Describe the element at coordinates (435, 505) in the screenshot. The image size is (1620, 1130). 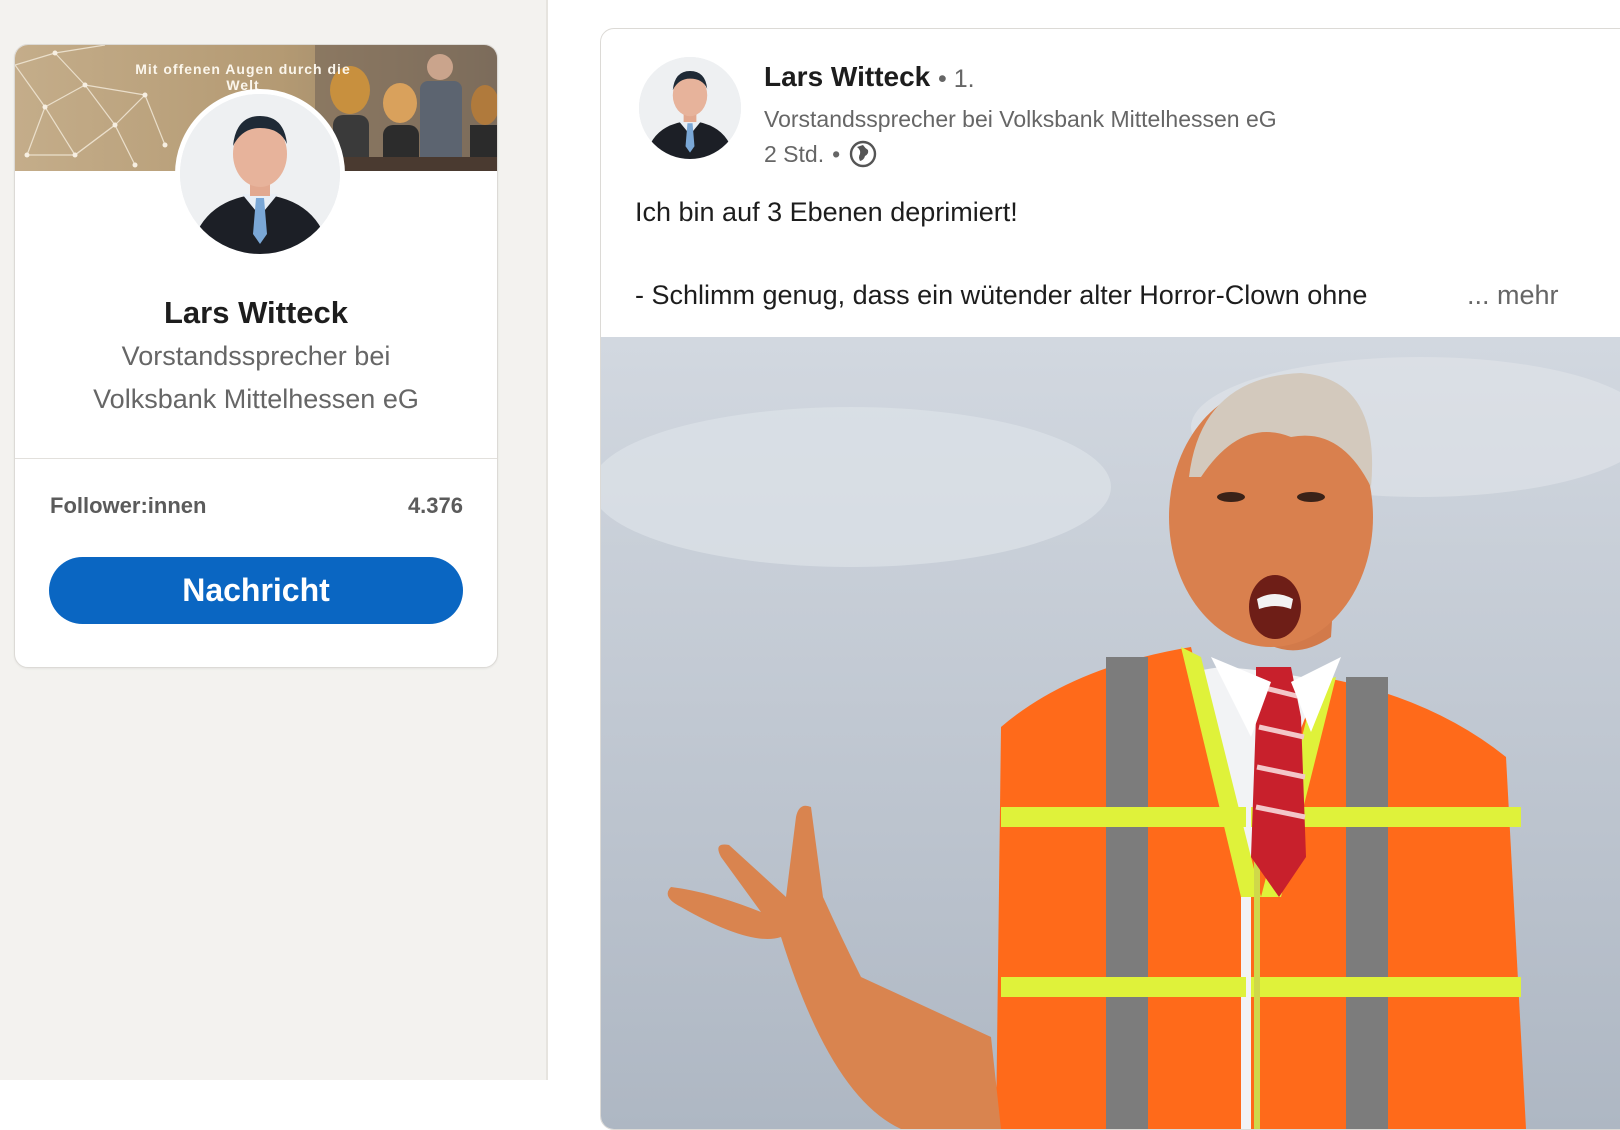
I see `follower-count: 4.376` at that location.